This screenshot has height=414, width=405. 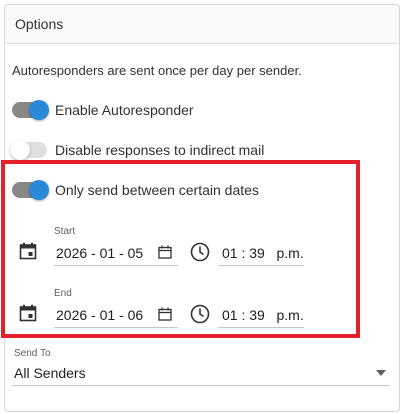 I want to click on end-time-input: 01 : 39 p.m., so click(x=261, y=315).